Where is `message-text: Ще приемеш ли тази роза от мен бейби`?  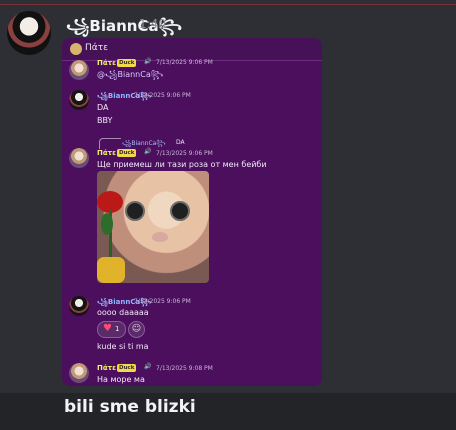
message-text: Ще приемеш ли тази роза от мен бейби is located at coordinates (182, 164).